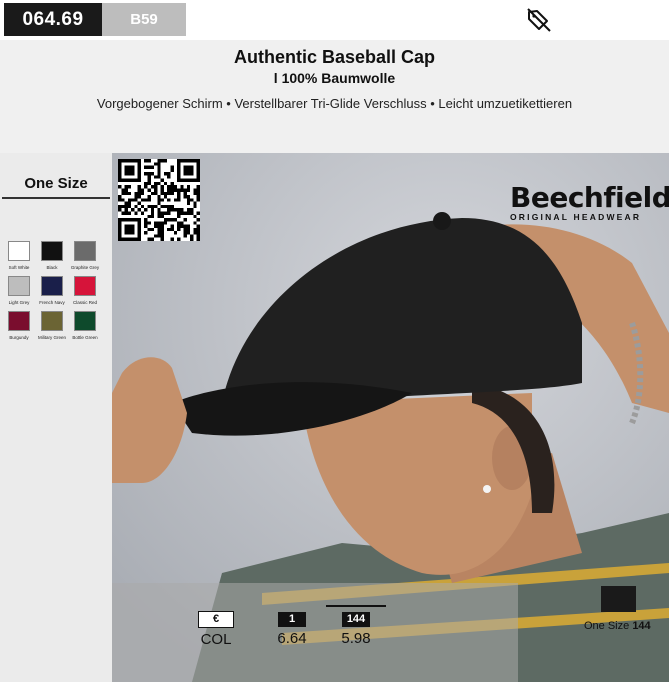  What do you see at coordinates (589, 197) in the screenshot?
I see `brand-name: Beechfield` at bounding box center [589, 197].